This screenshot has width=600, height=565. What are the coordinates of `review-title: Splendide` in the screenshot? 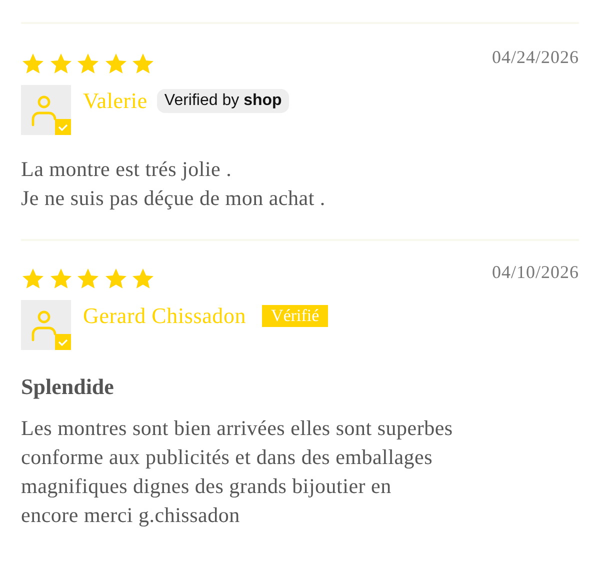 It's located at (68, 387).